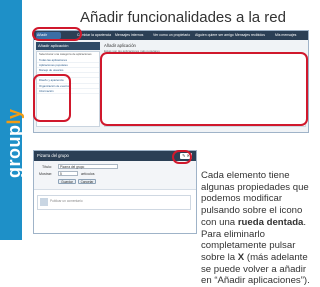 This screenshot has width=320, height=287. Describe the element at coordinates (47, 167) in the screenshot. I see `title-label: Título:` at that location.